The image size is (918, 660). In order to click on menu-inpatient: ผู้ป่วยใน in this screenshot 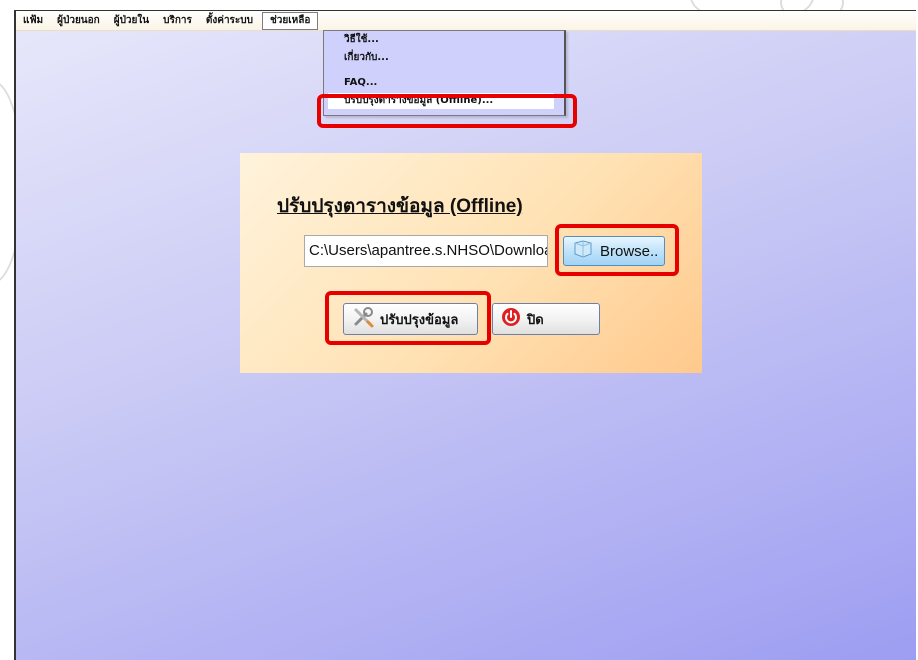, I will do `click(131, 20)`.